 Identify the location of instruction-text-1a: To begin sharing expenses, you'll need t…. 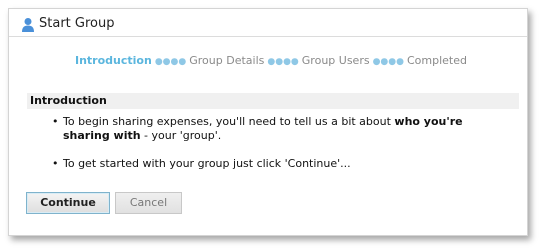
(229, 121).